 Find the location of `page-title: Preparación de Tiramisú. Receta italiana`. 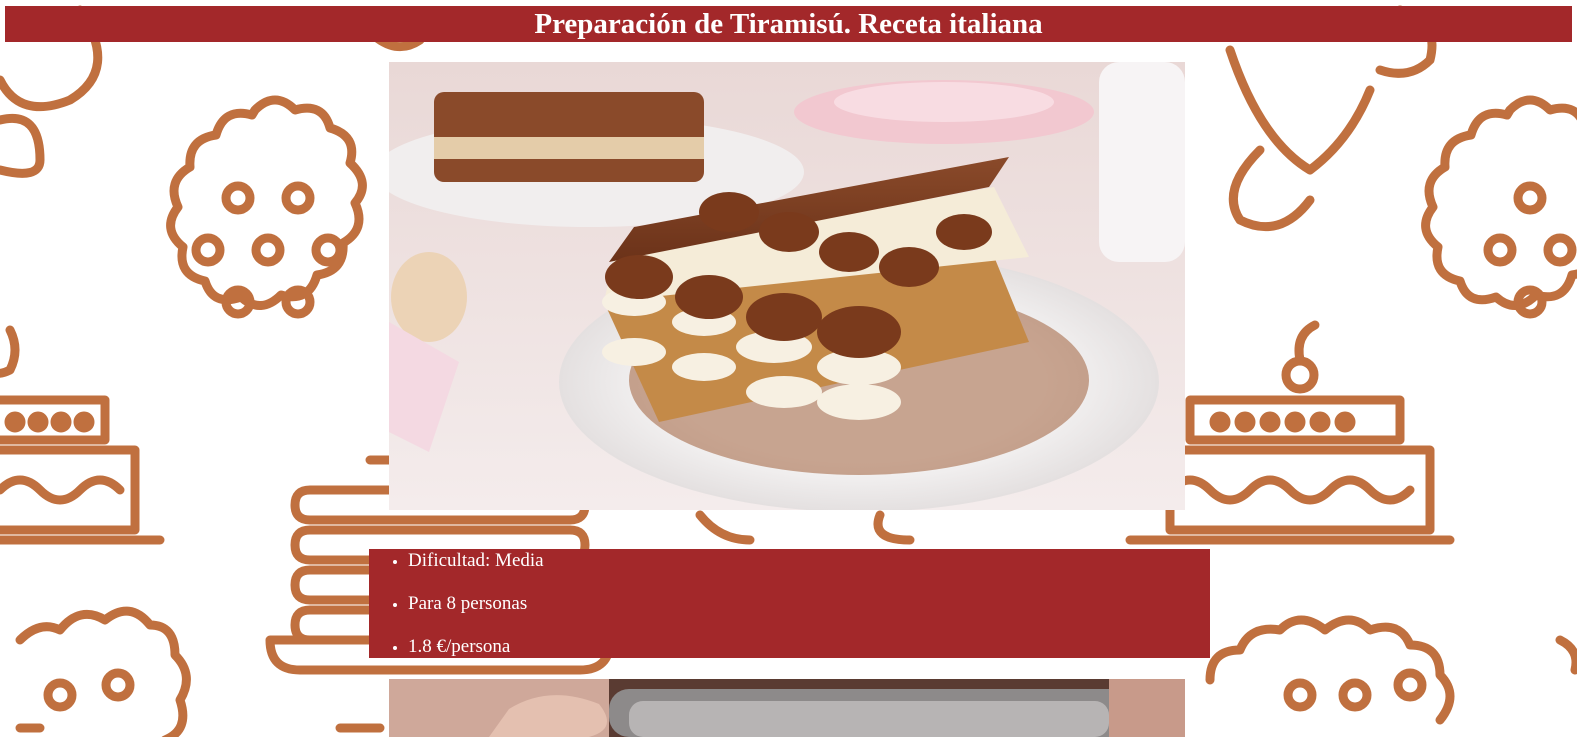

page-title: Preparación de Tiramisú. Receta italiana is located at coordinates (788, 24).